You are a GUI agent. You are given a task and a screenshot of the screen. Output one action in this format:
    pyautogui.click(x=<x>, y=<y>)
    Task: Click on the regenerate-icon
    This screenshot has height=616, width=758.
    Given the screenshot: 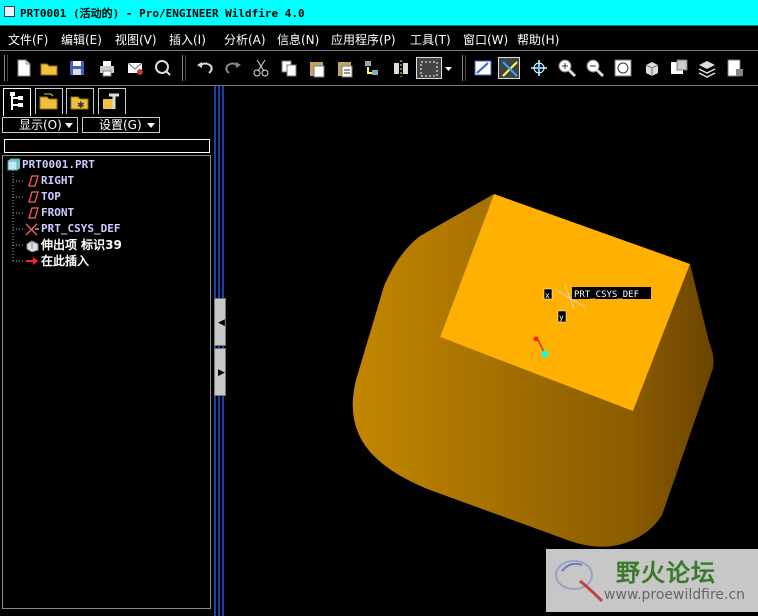 What is the action you would take?
    pyautogui.click(x=371, y=68)
    